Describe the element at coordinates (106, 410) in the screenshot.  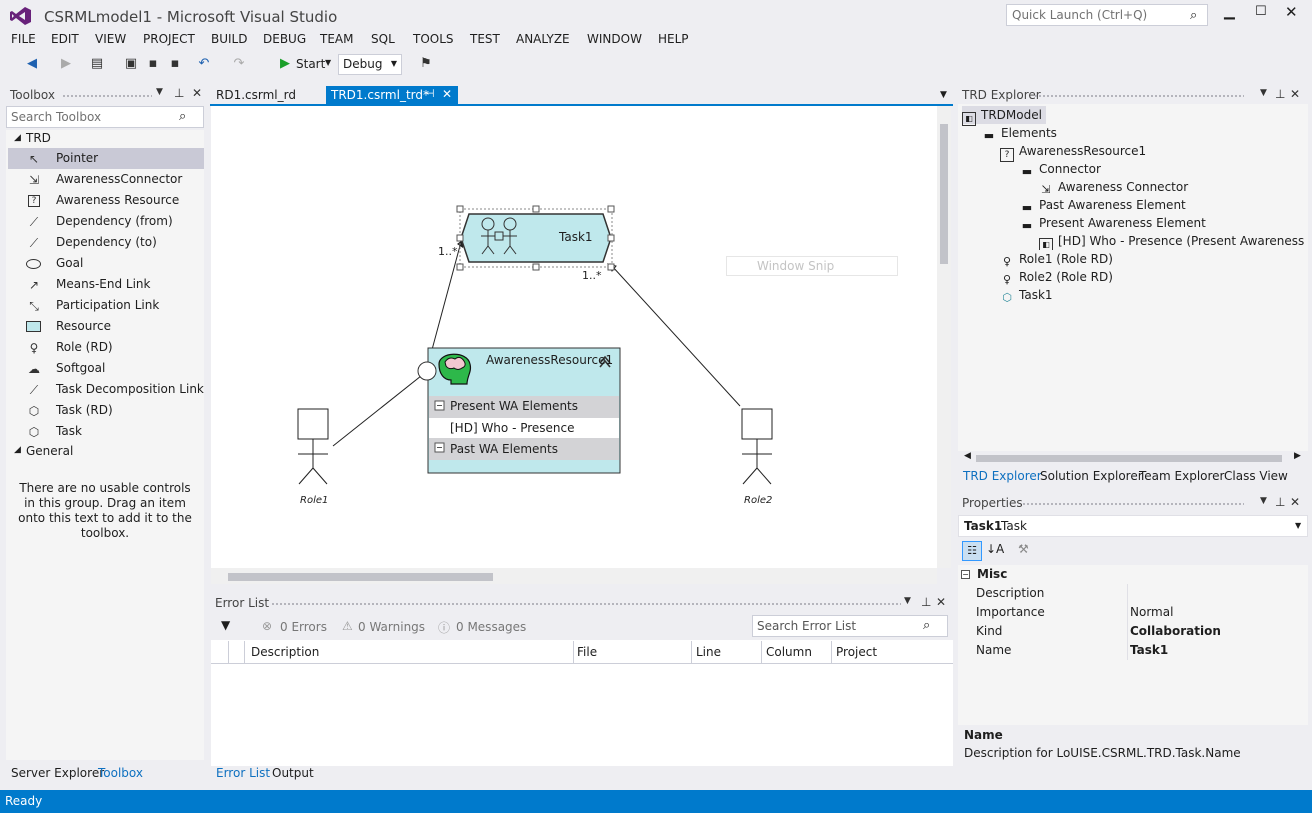
I see `toolbox-item-task-rd: ⬡ Task (RD)` at that location.